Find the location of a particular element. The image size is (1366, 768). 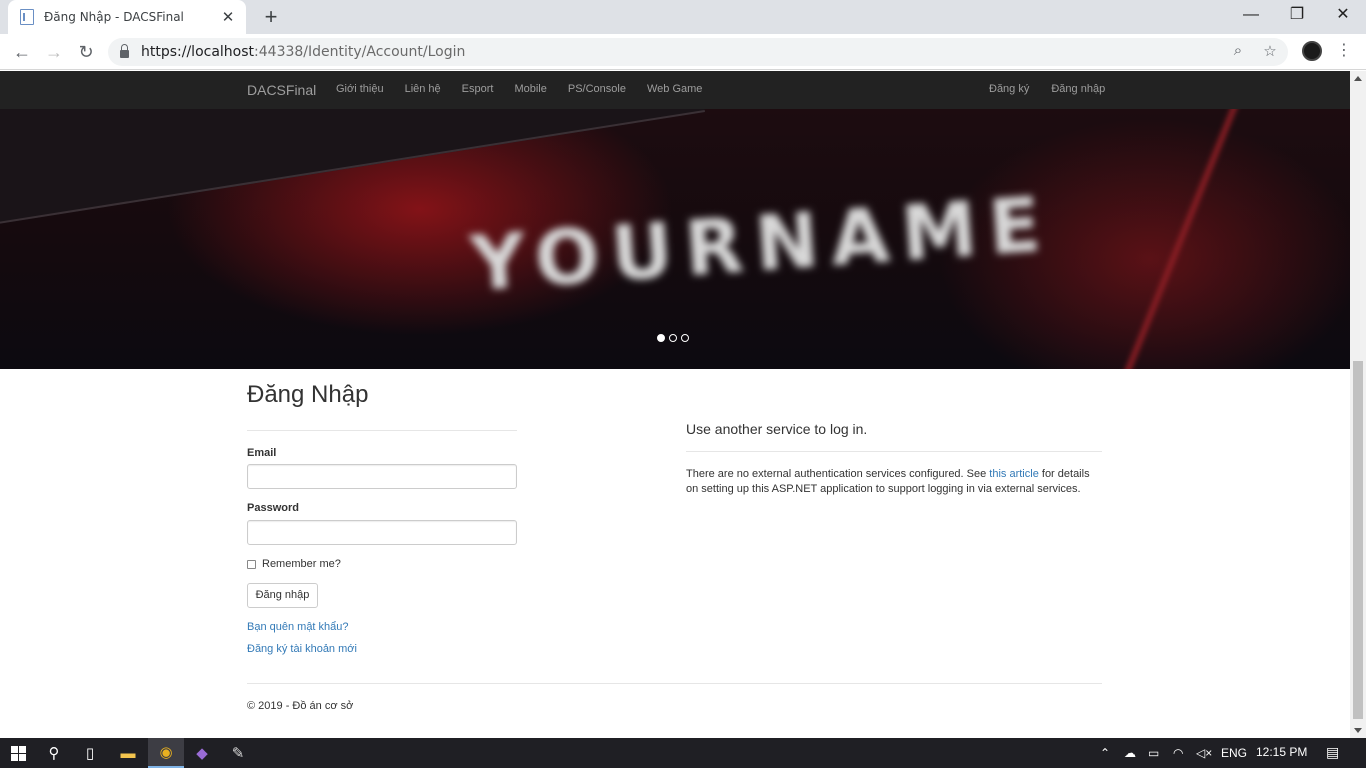

nav-link-web-game: Web Game is located at coordinates (674, 89).